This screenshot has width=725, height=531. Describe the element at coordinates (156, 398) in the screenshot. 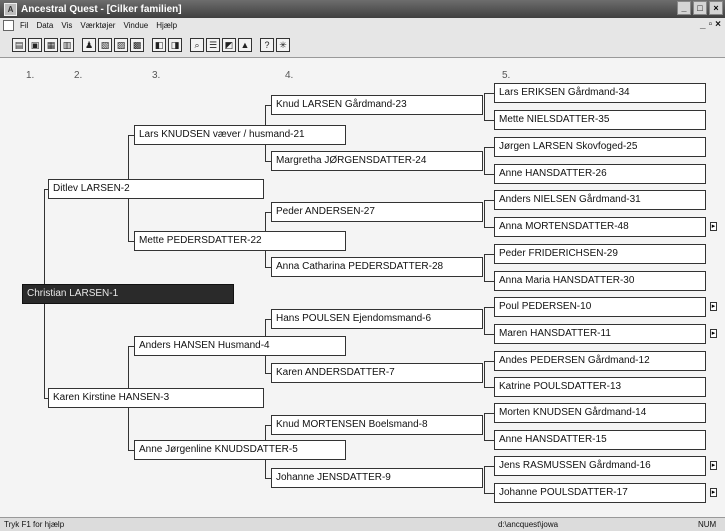

I see `person-box-karen-kirstine-hansen-3: Karen Kirstine HANSEN-3` at that location.